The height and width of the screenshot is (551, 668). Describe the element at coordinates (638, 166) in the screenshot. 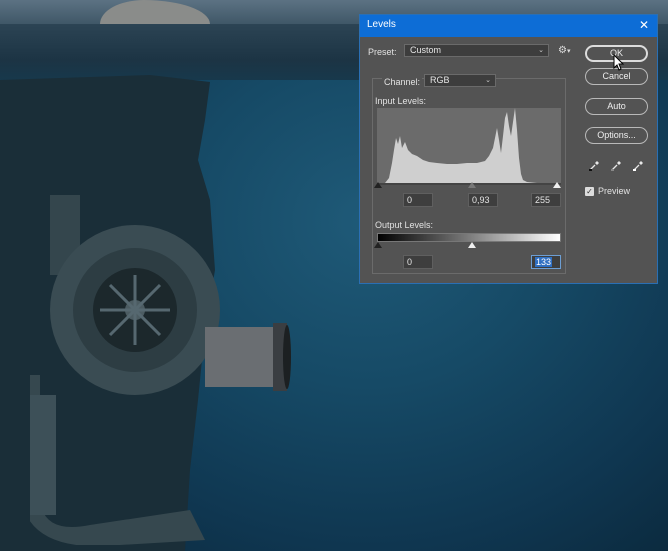

I see `white-point-eyedropper-icon` at that location.